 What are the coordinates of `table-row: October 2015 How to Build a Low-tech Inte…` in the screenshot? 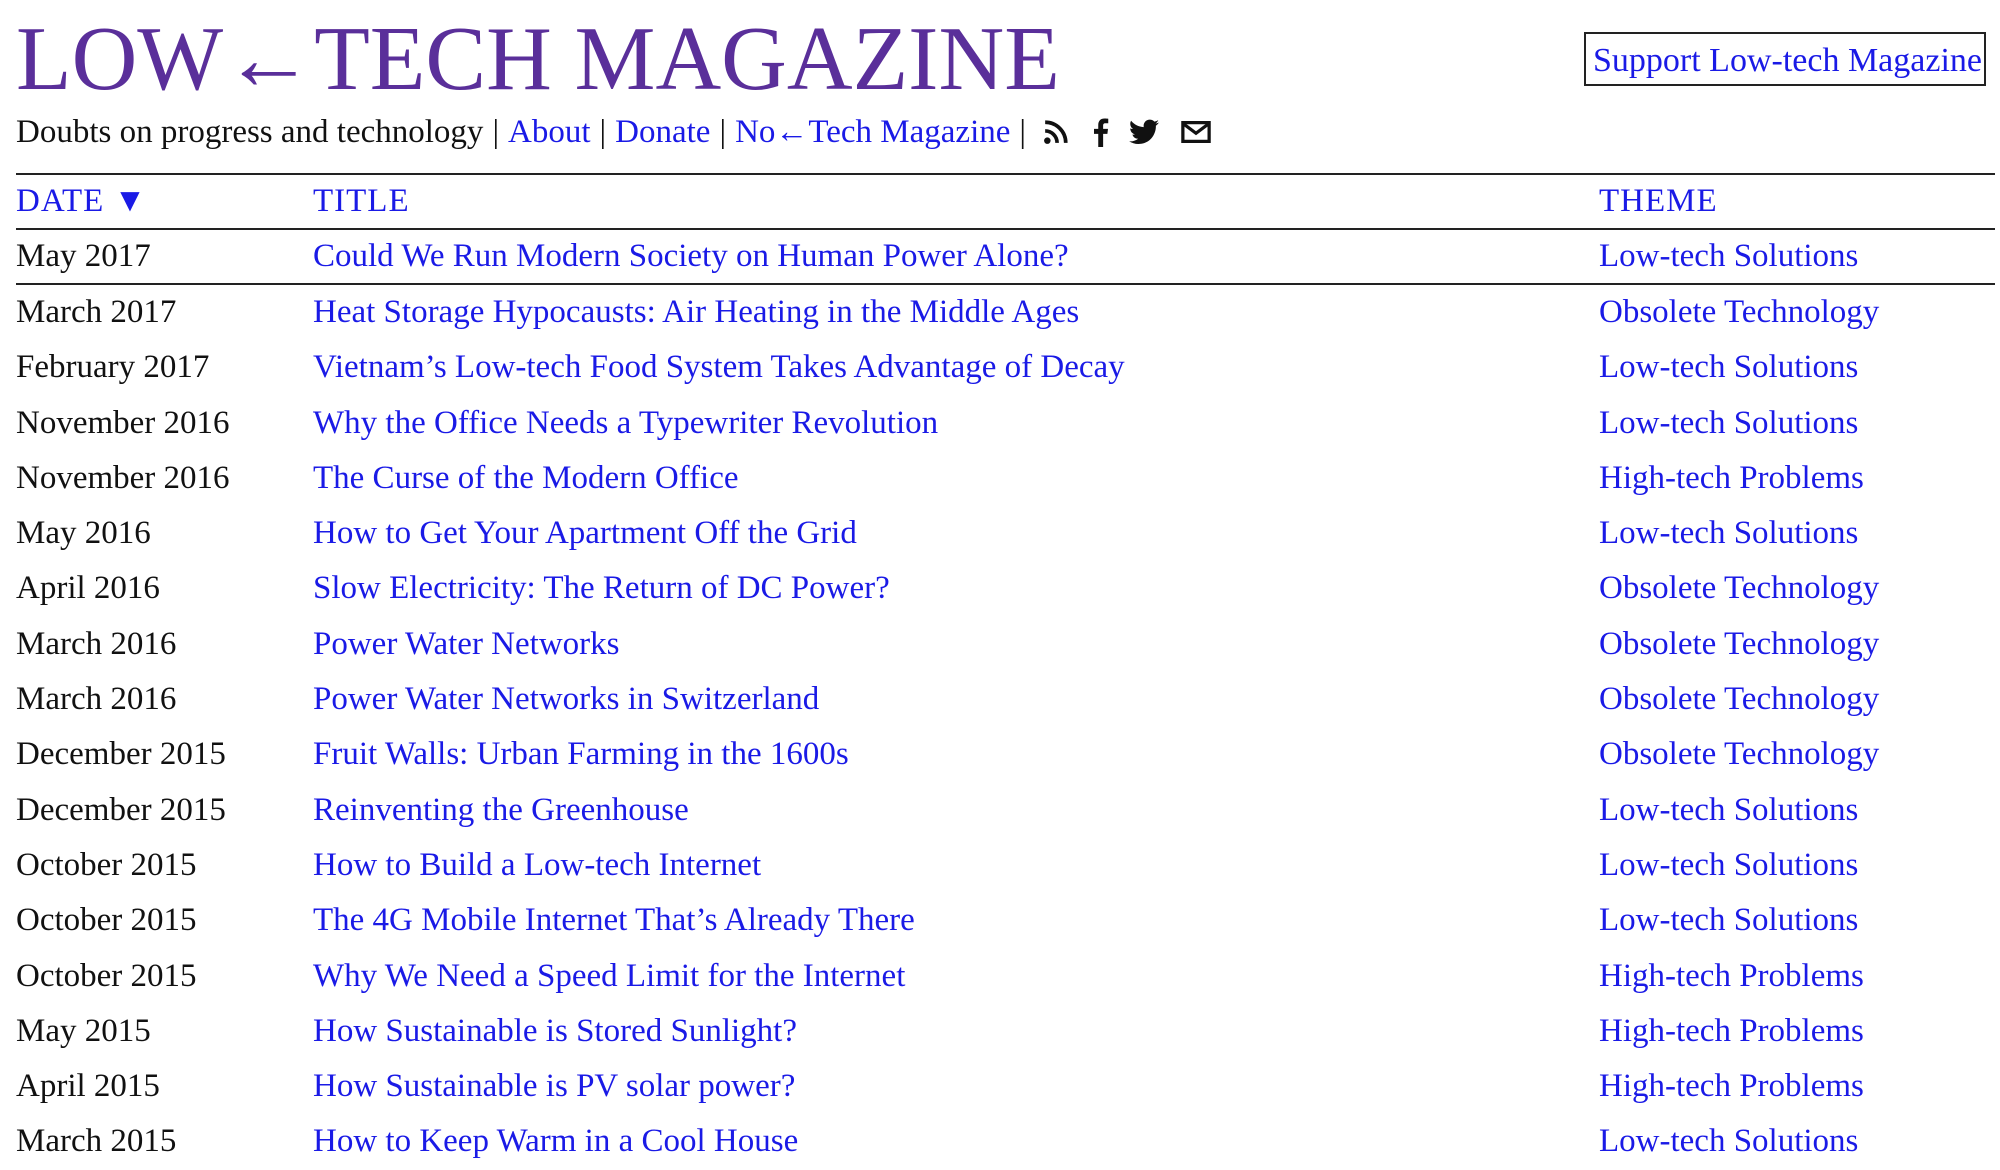 It's located at (1005, 865).